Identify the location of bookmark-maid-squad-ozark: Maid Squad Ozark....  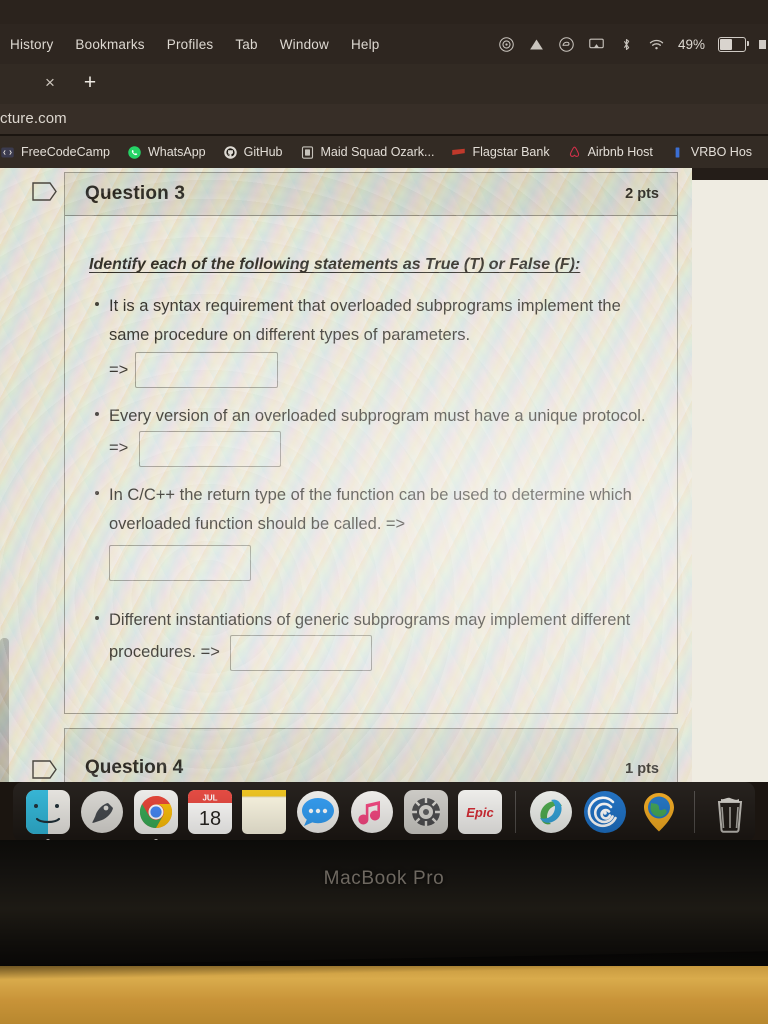
(367, 152).